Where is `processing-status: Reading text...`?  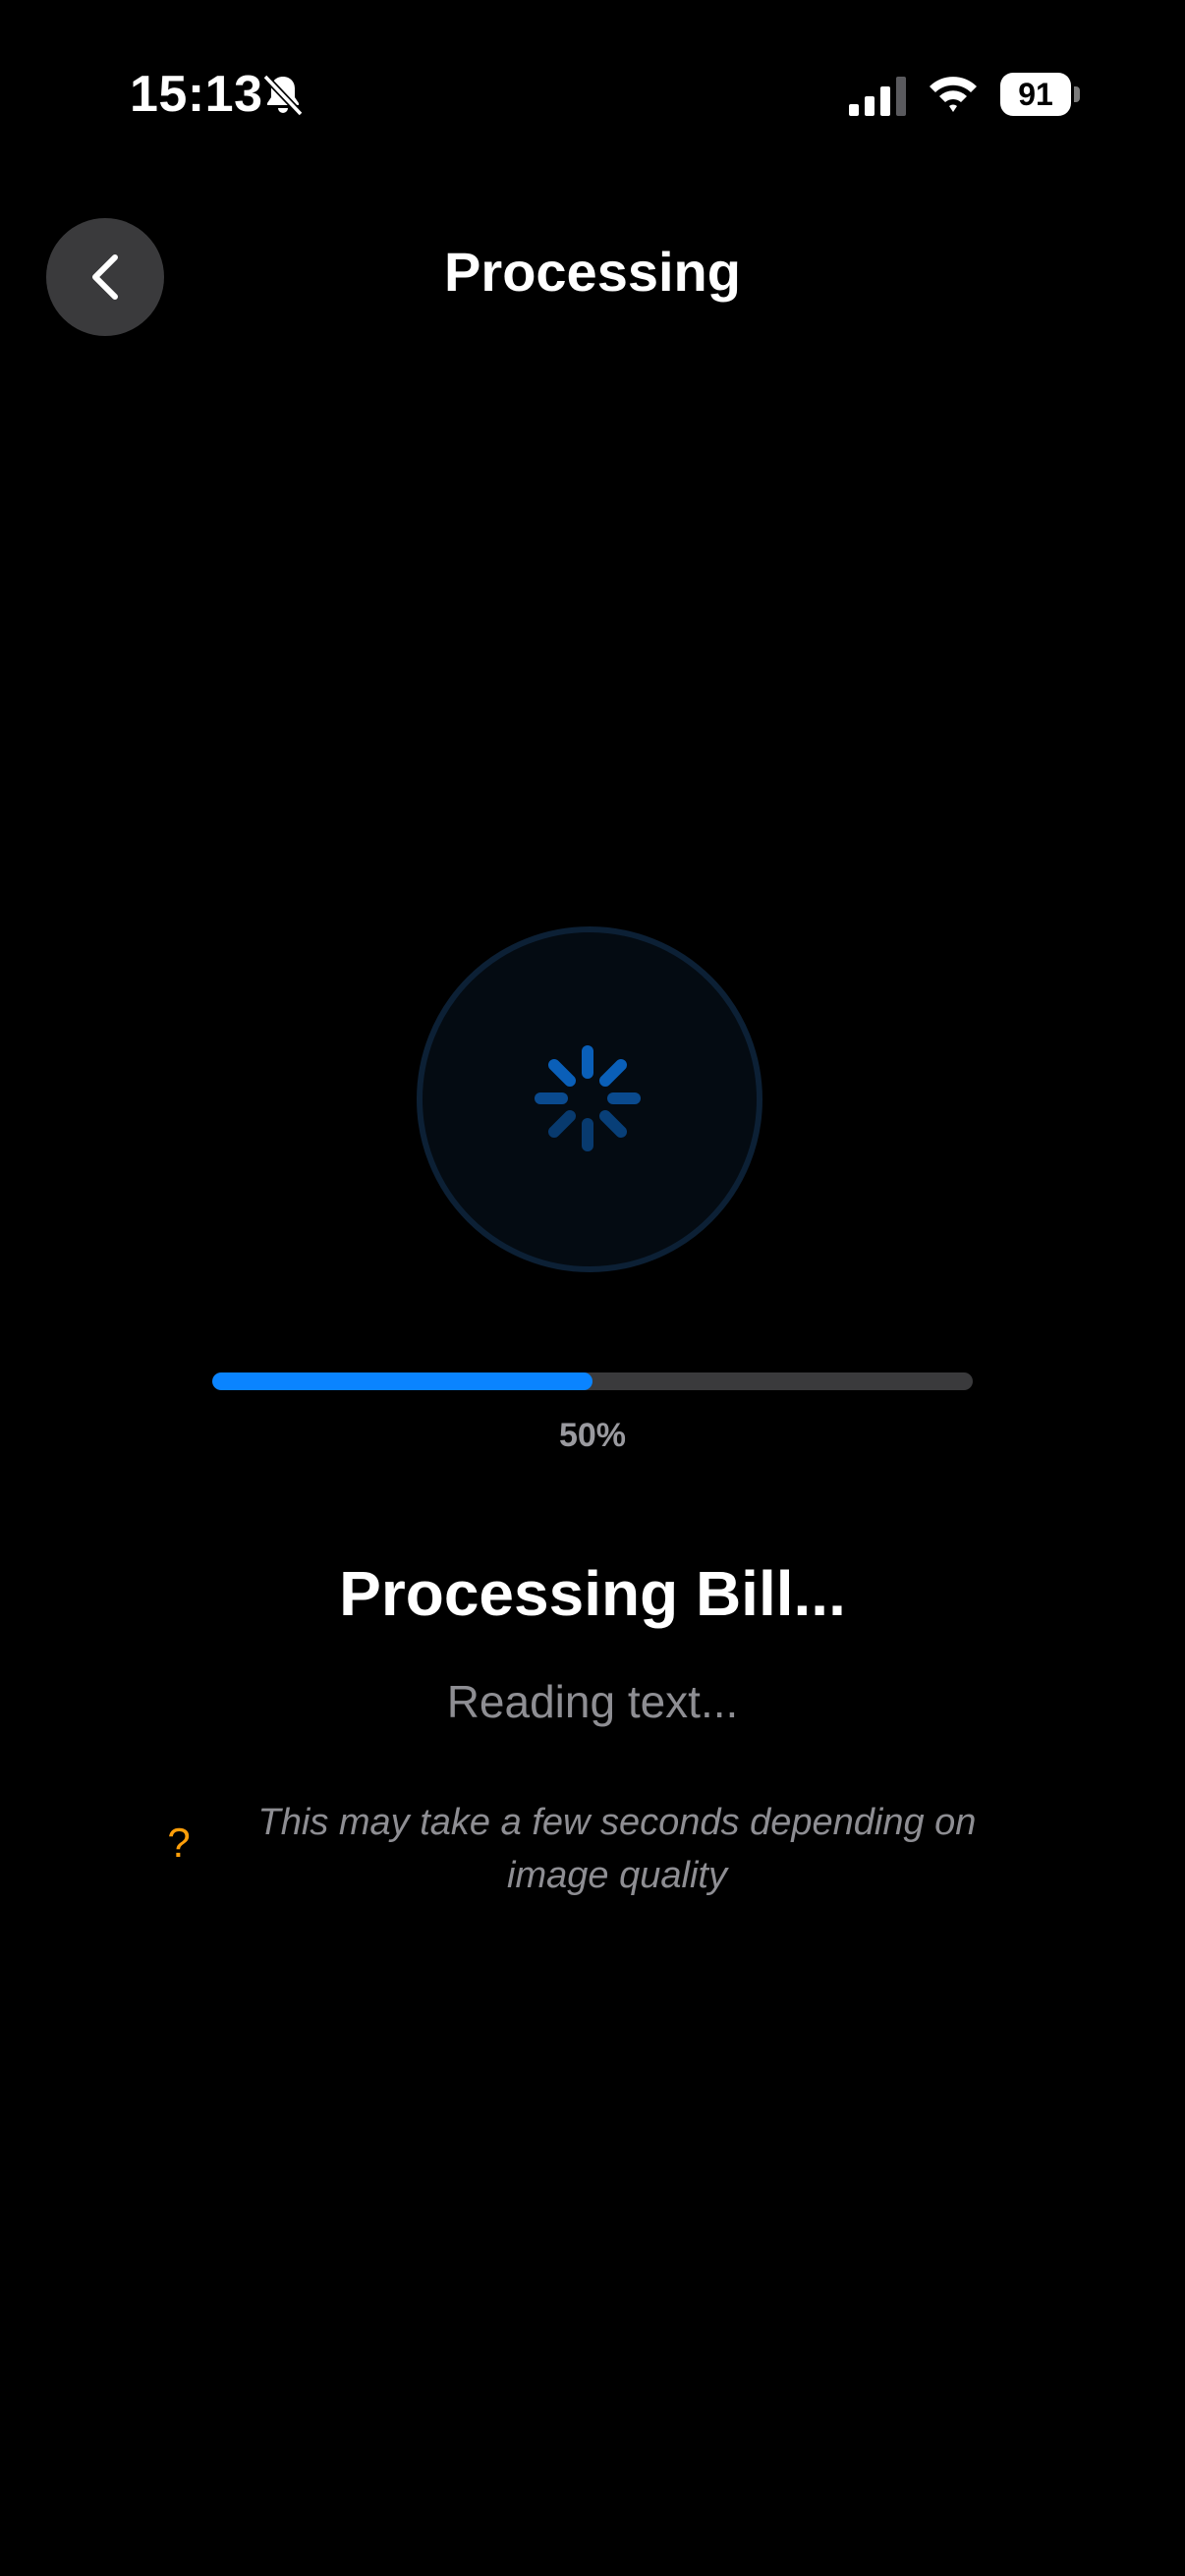
processing-status: Reading text... is located at coordinates (592, 1701).